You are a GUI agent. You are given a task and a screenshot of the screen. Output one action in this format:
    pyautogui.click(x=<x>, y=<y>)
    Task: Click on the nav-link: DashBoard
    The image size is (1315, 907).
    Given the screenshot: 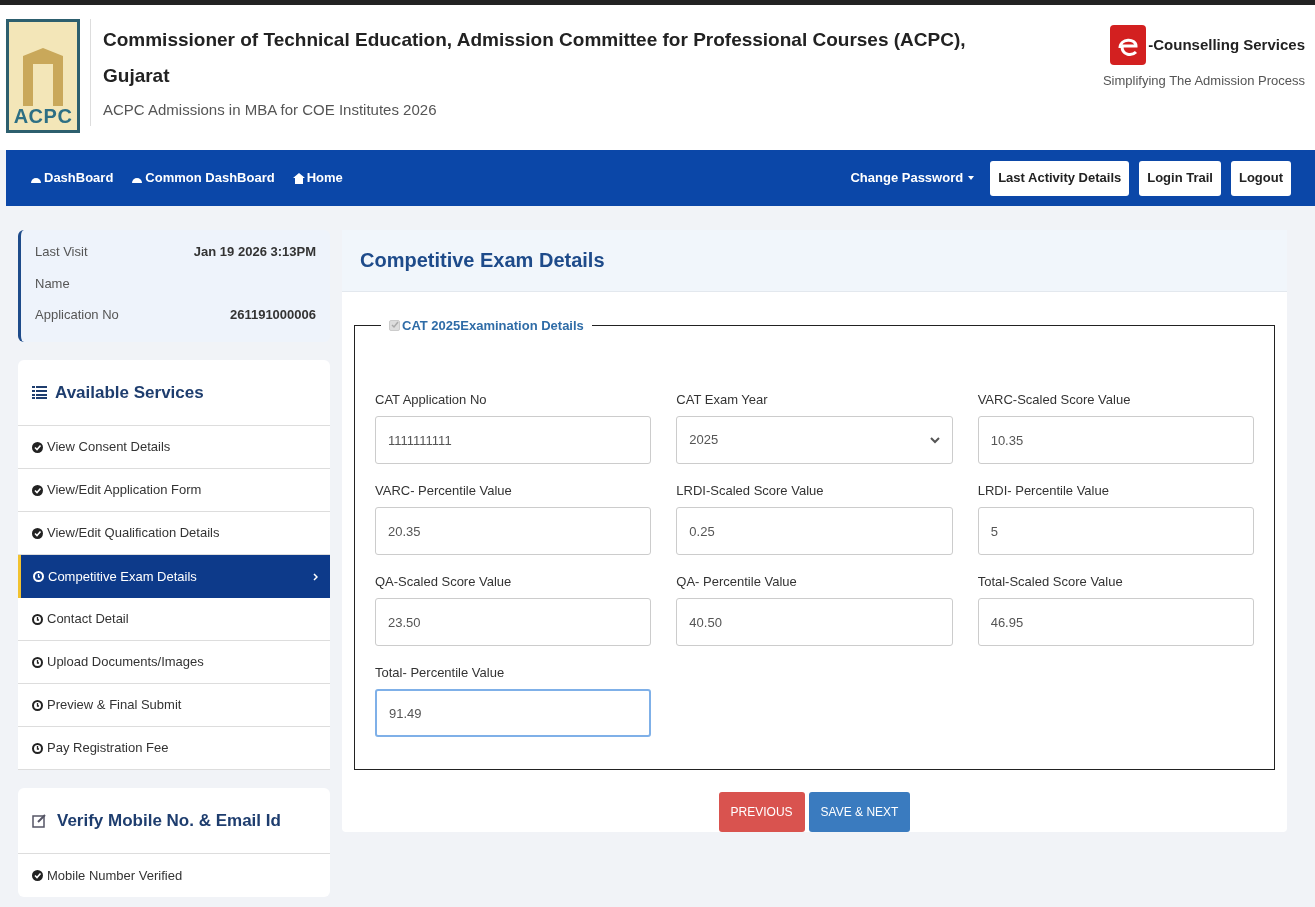 What is the action you would take?
    pyautogui.click(x=72, y=178)
    